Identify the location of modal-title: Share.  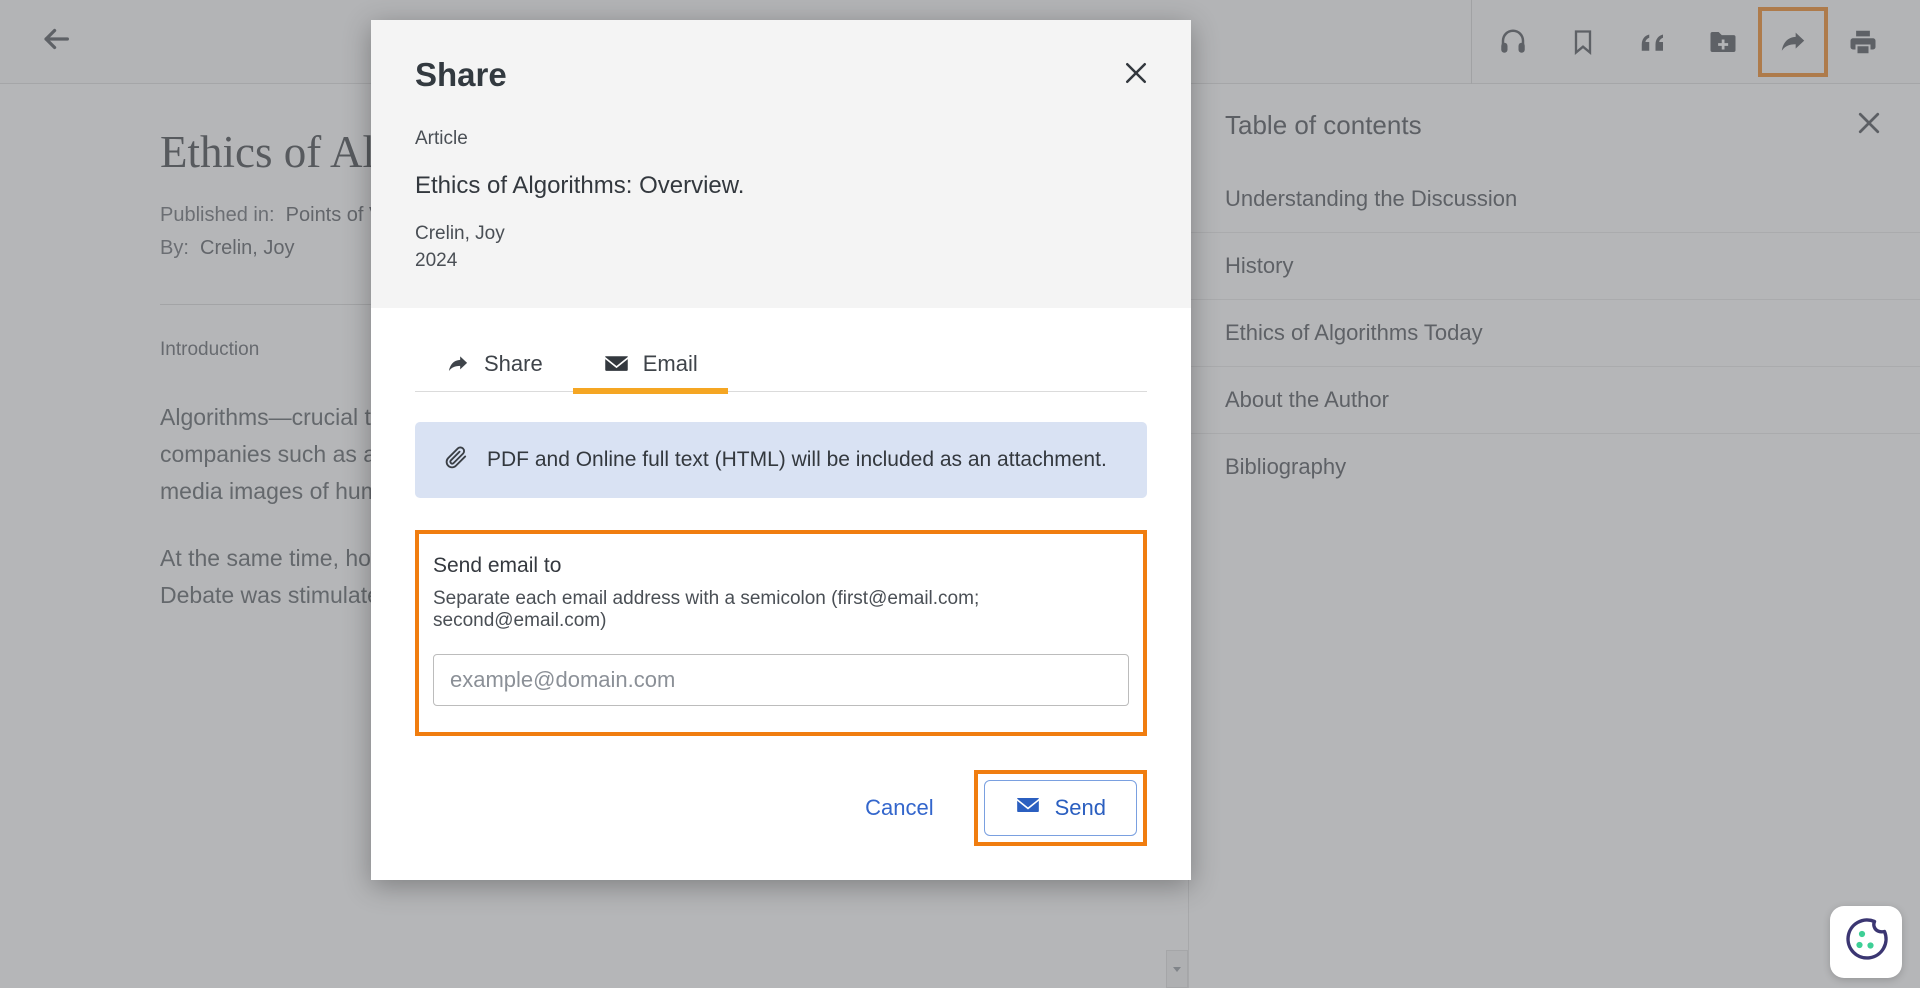
(461, 74).